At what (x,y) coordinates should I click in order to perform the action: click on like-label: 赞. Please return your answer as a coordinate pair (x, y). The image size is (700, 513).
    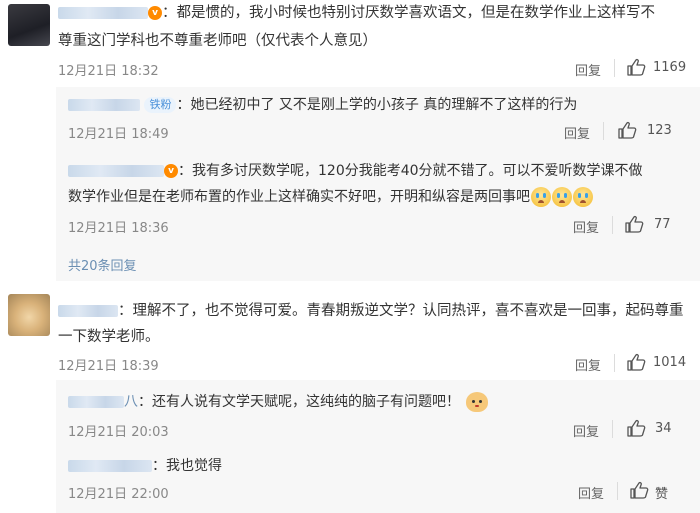
    Looking at the image, I should click on (662, 494).